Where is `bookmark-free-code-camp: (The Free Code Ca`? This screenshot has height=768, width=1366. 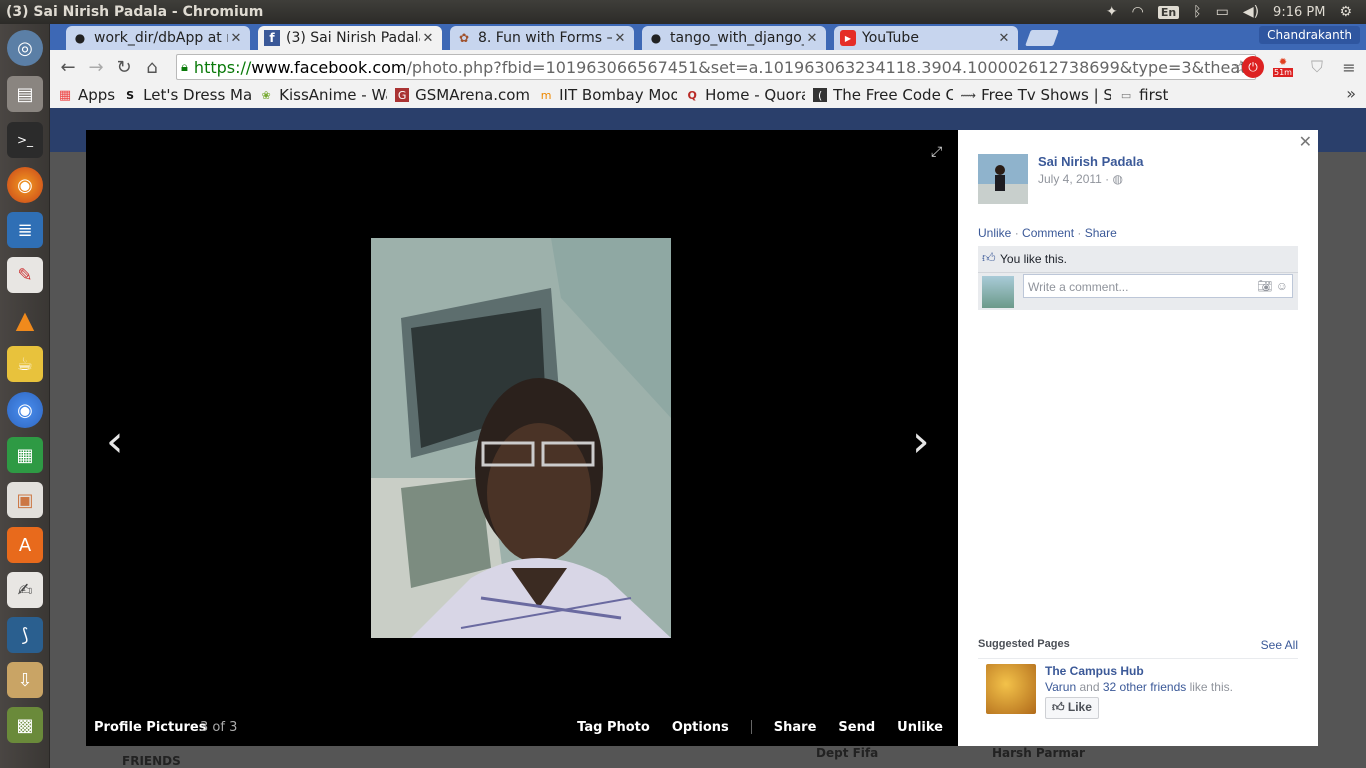 bookmark-free-code-camp: (The Free Code Ca is located at coordinates (883, 95).